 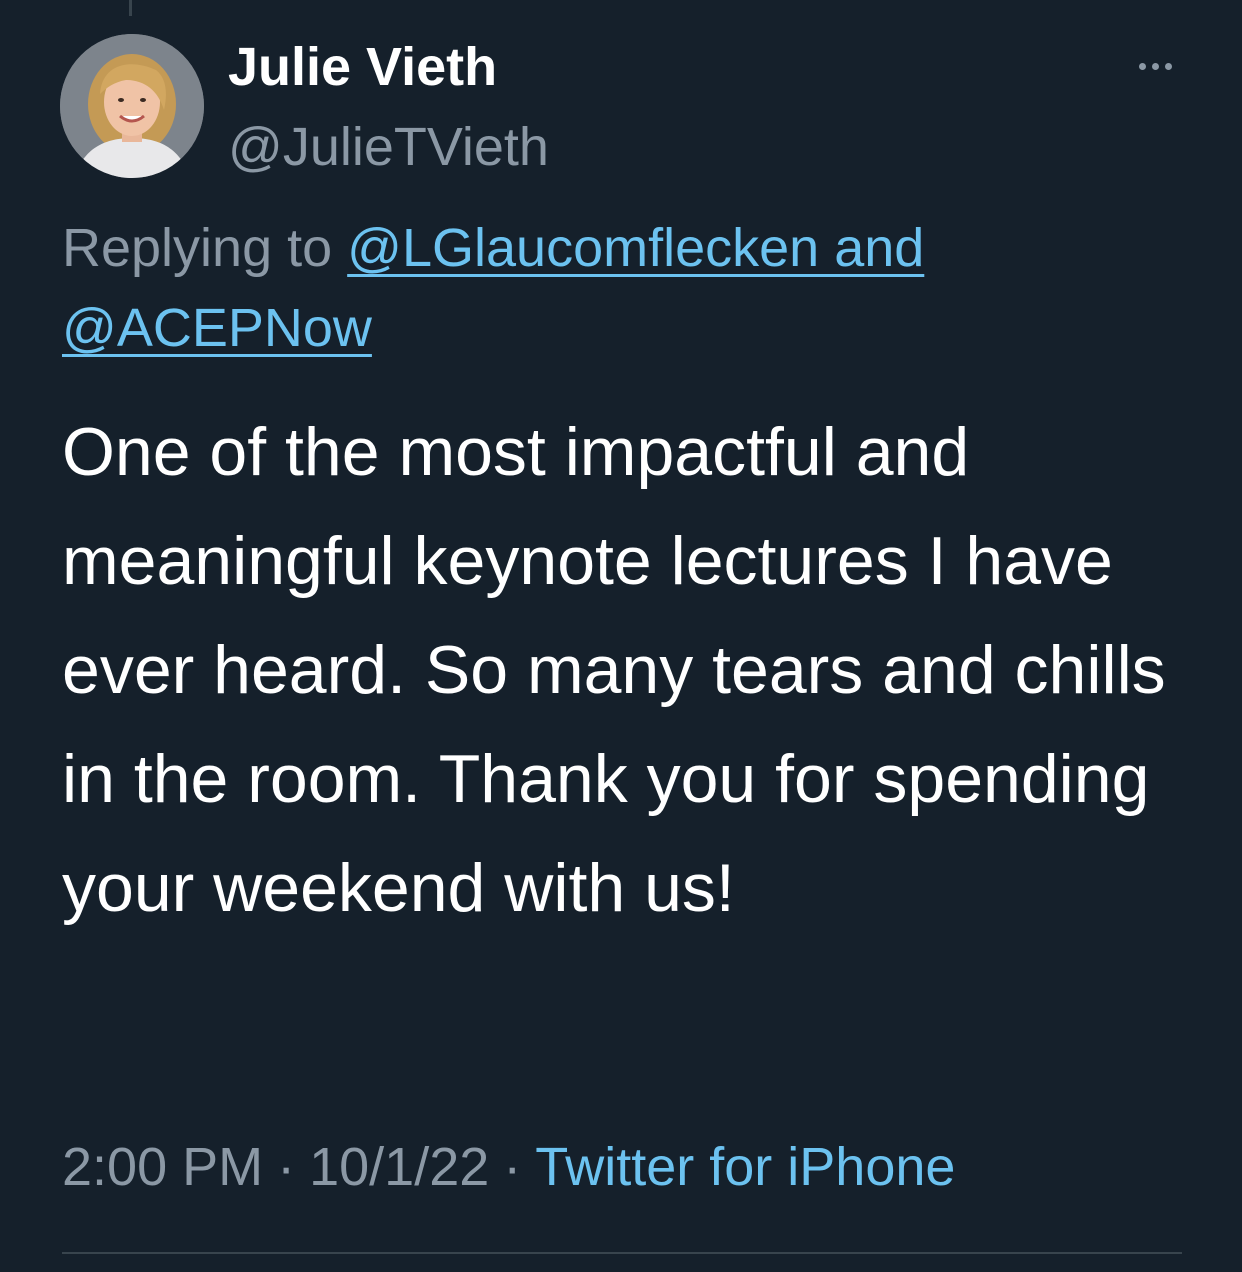 What do you see at coordinates (622, 288) in the screenshot?
I see `reply-context: Replying to @LGlaucomflecken and @ACEPNow` at bounding box center [622, 288].